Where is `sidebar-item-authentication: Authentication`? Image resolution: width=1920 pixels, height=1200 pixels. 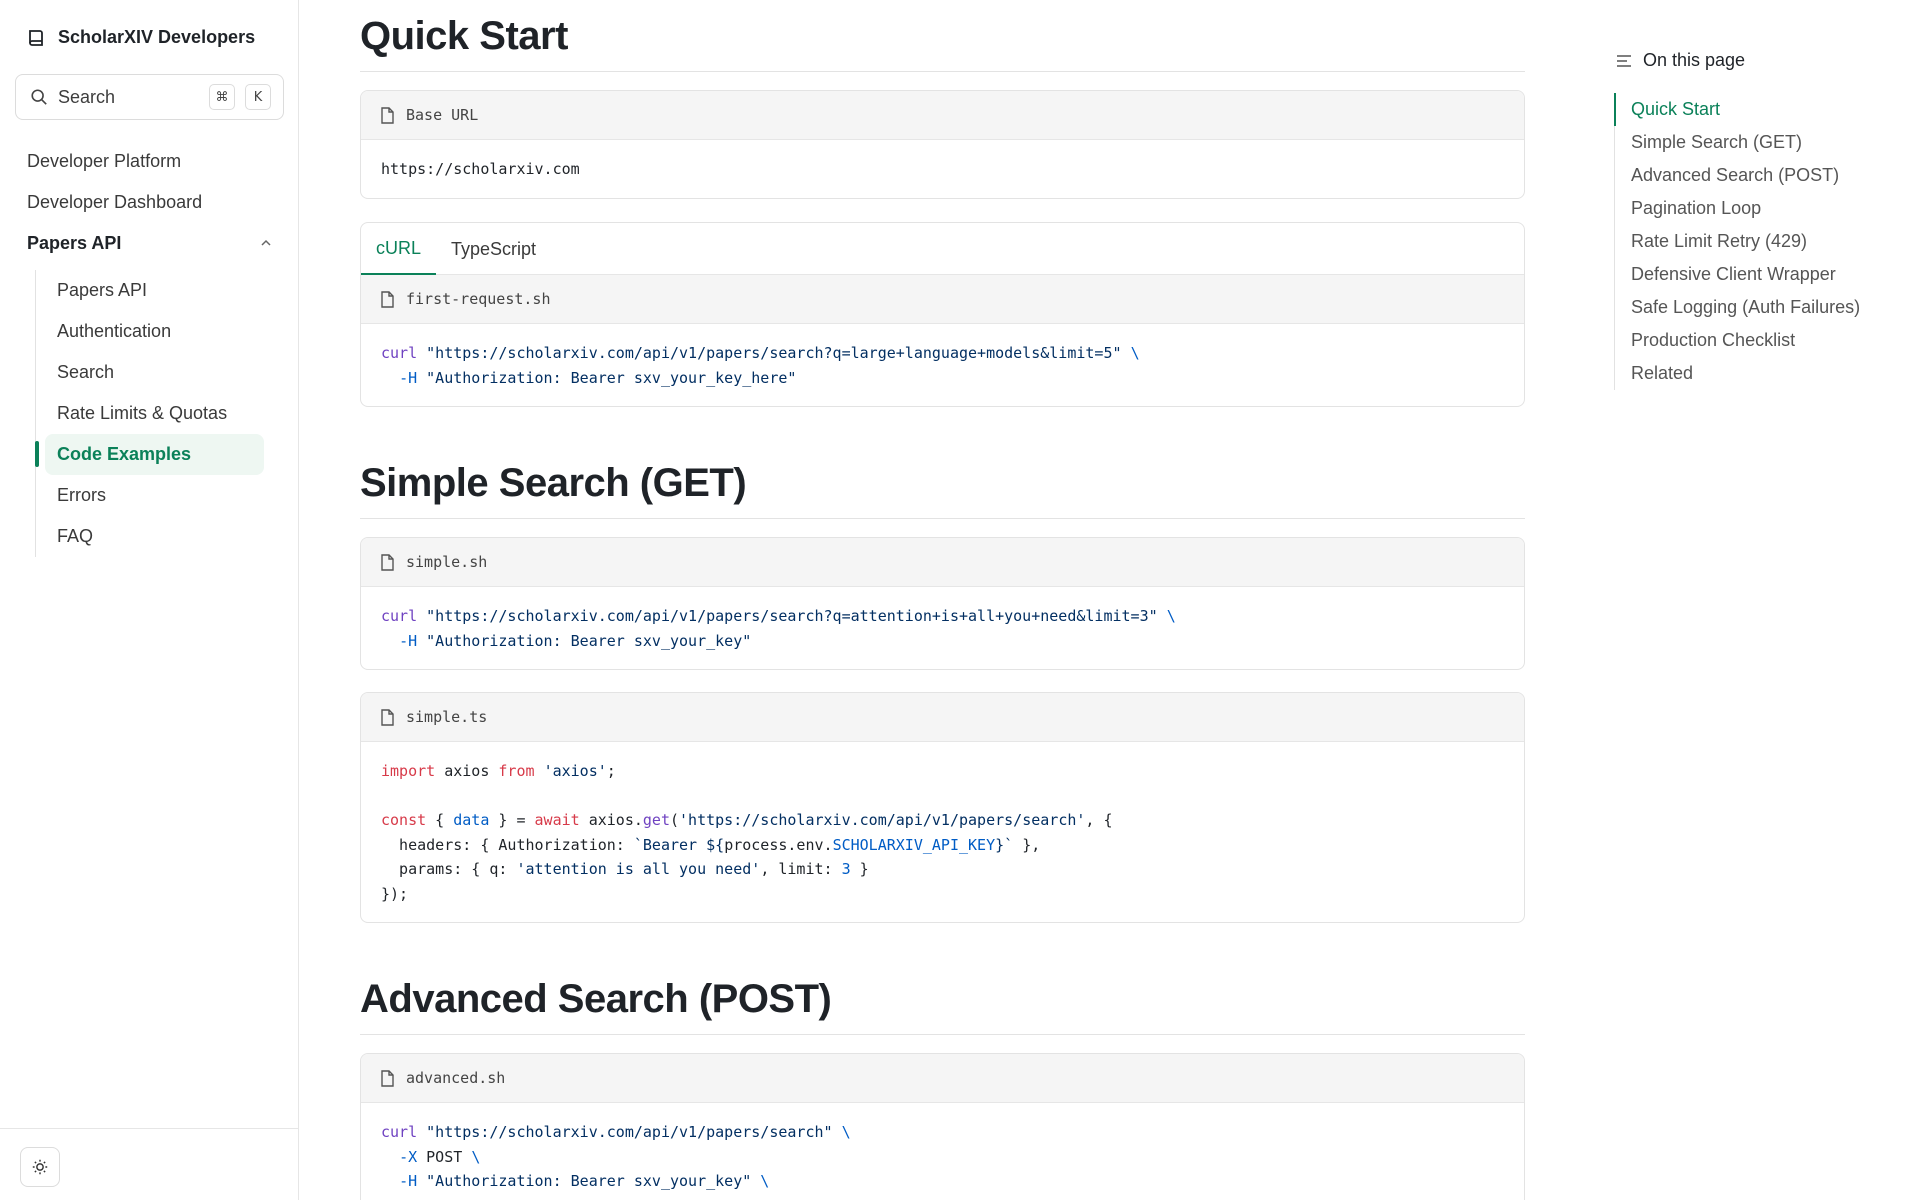 sidebar-item-authentication: Authentication is located at coordinates (150, 331).